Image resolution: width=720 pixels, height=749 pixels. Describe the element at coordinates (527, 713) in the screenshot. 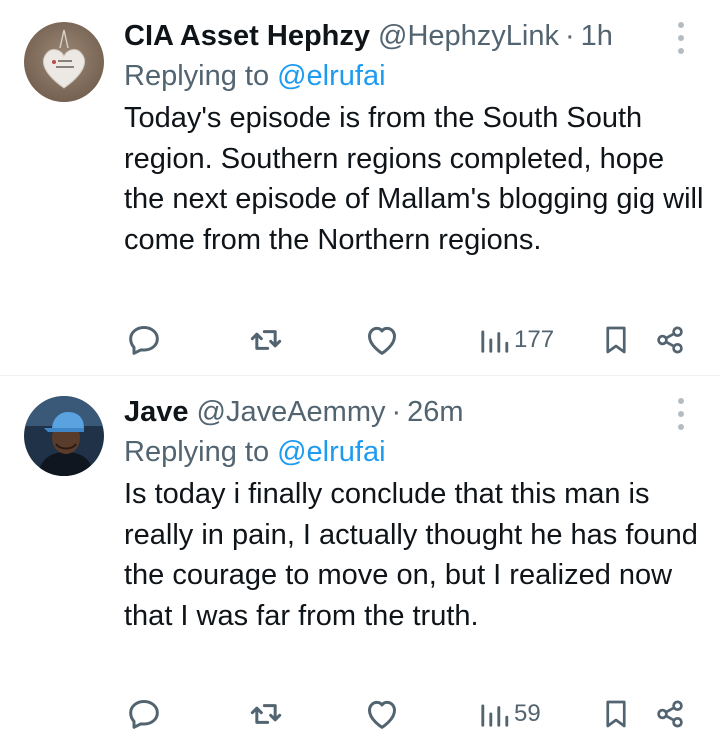

I see `views-count: 59` at that location.